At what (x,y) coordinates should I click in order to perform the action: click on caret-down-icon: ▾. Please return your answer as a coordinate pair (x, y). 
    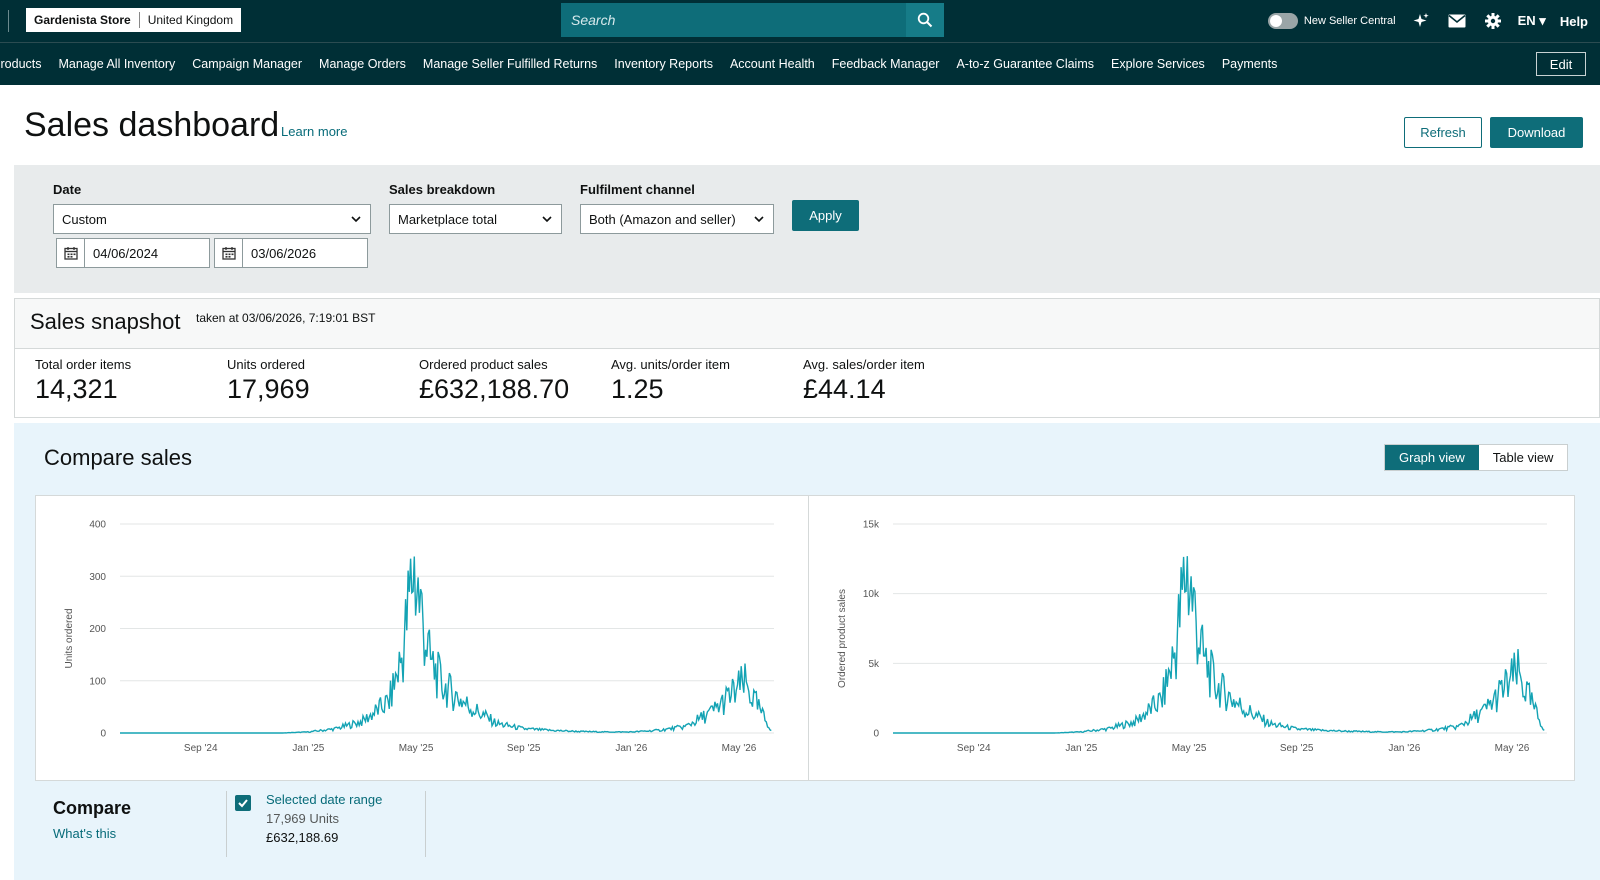
    Looking at the image, I should click on (1542, 20).